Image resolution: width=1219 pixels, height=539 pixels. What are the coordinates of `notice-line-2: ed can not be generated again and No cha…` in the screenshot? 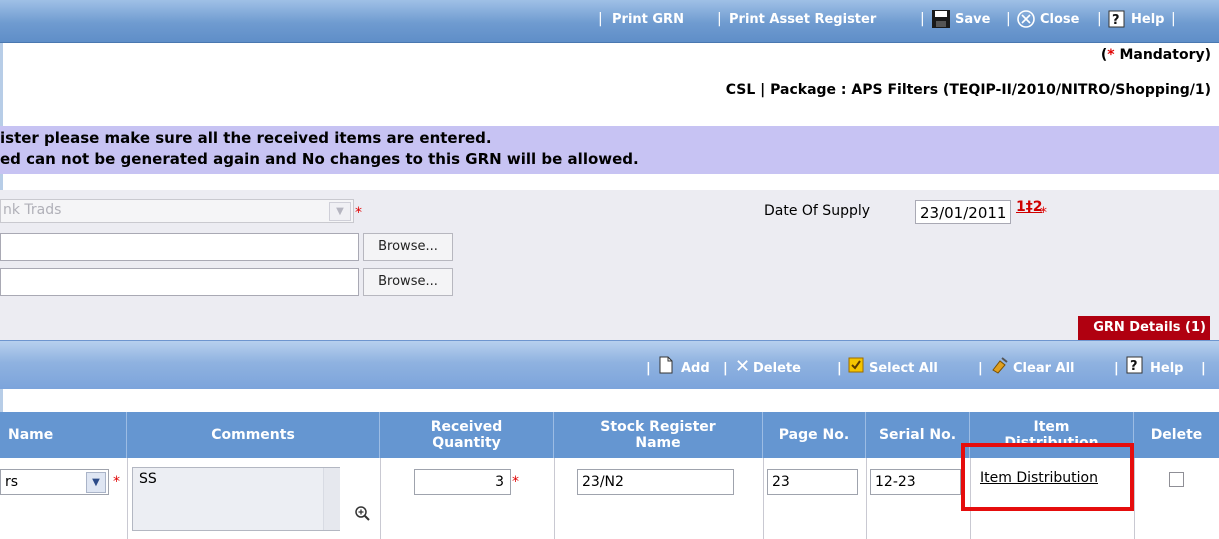 It's located at (319, 159).